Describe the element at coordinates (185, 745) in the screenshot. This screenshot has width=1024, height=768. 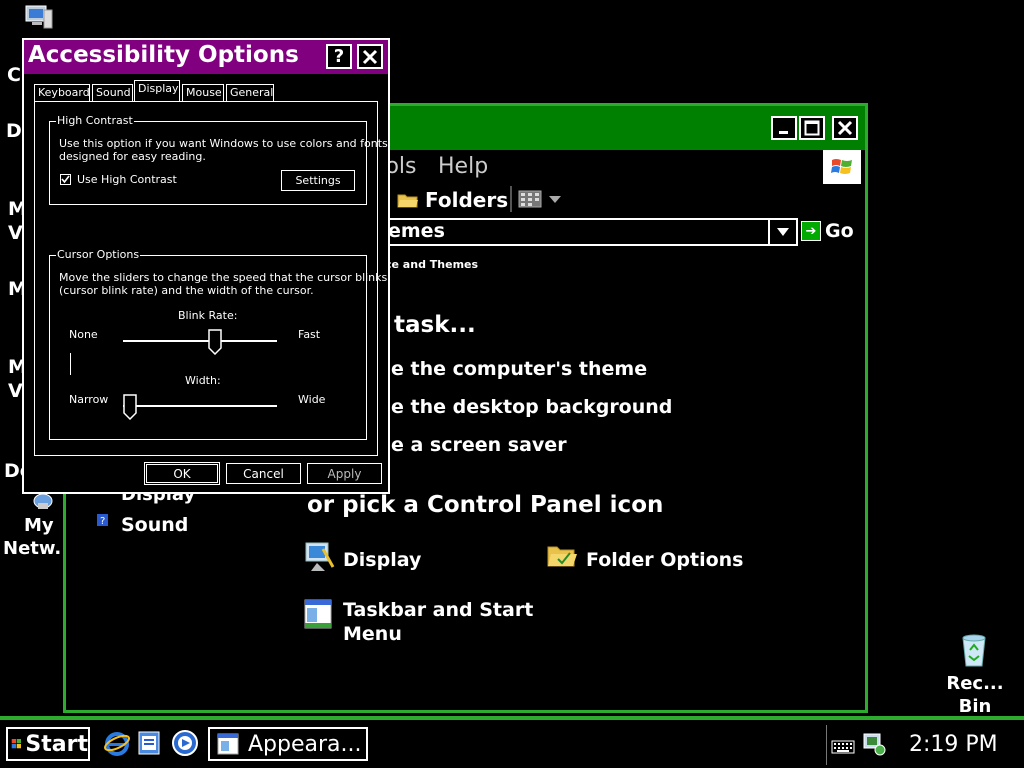
I see `media-player-icon` at that location.